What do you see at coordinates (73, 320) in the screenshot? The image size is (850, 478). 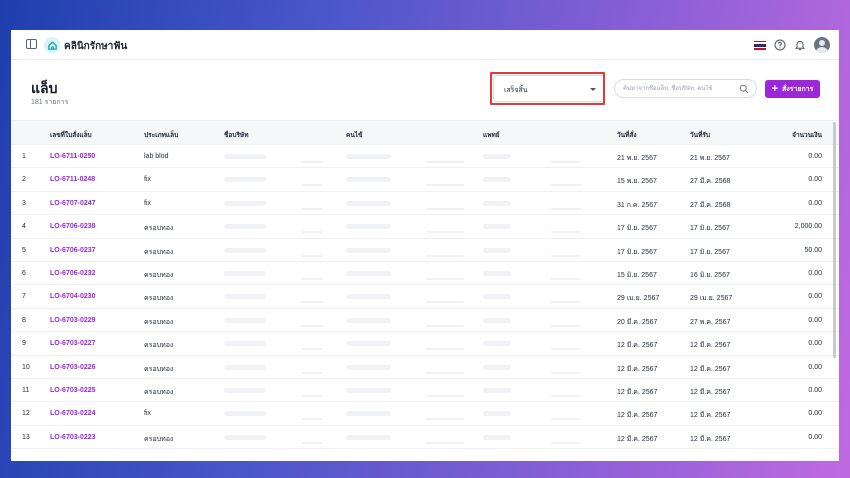 I see `lab-order-link: LO-6703-0229` at bounding box center [73, 320].